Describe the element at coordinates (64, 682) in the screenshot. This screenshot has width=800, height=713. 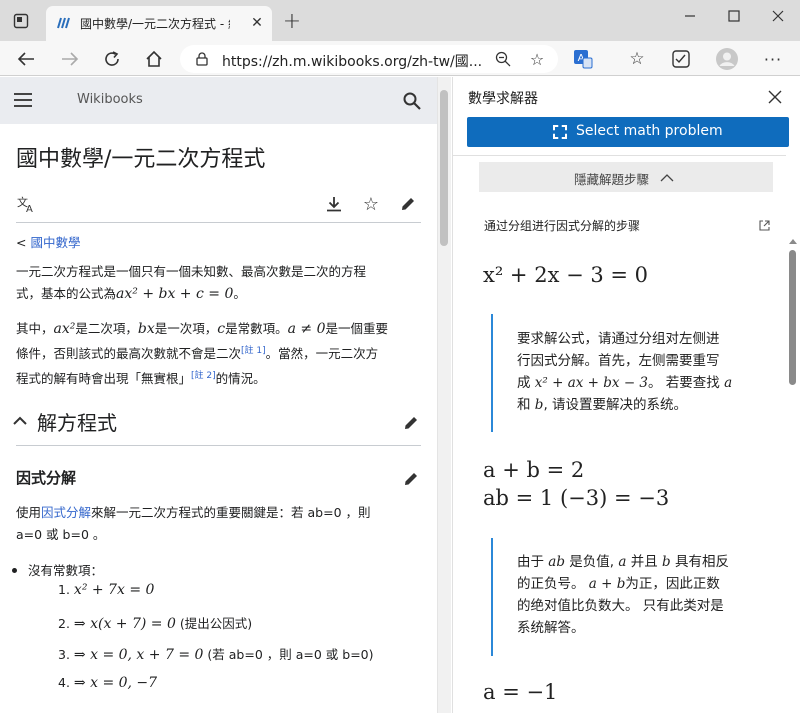
I see `list-num: 4.` at that location.